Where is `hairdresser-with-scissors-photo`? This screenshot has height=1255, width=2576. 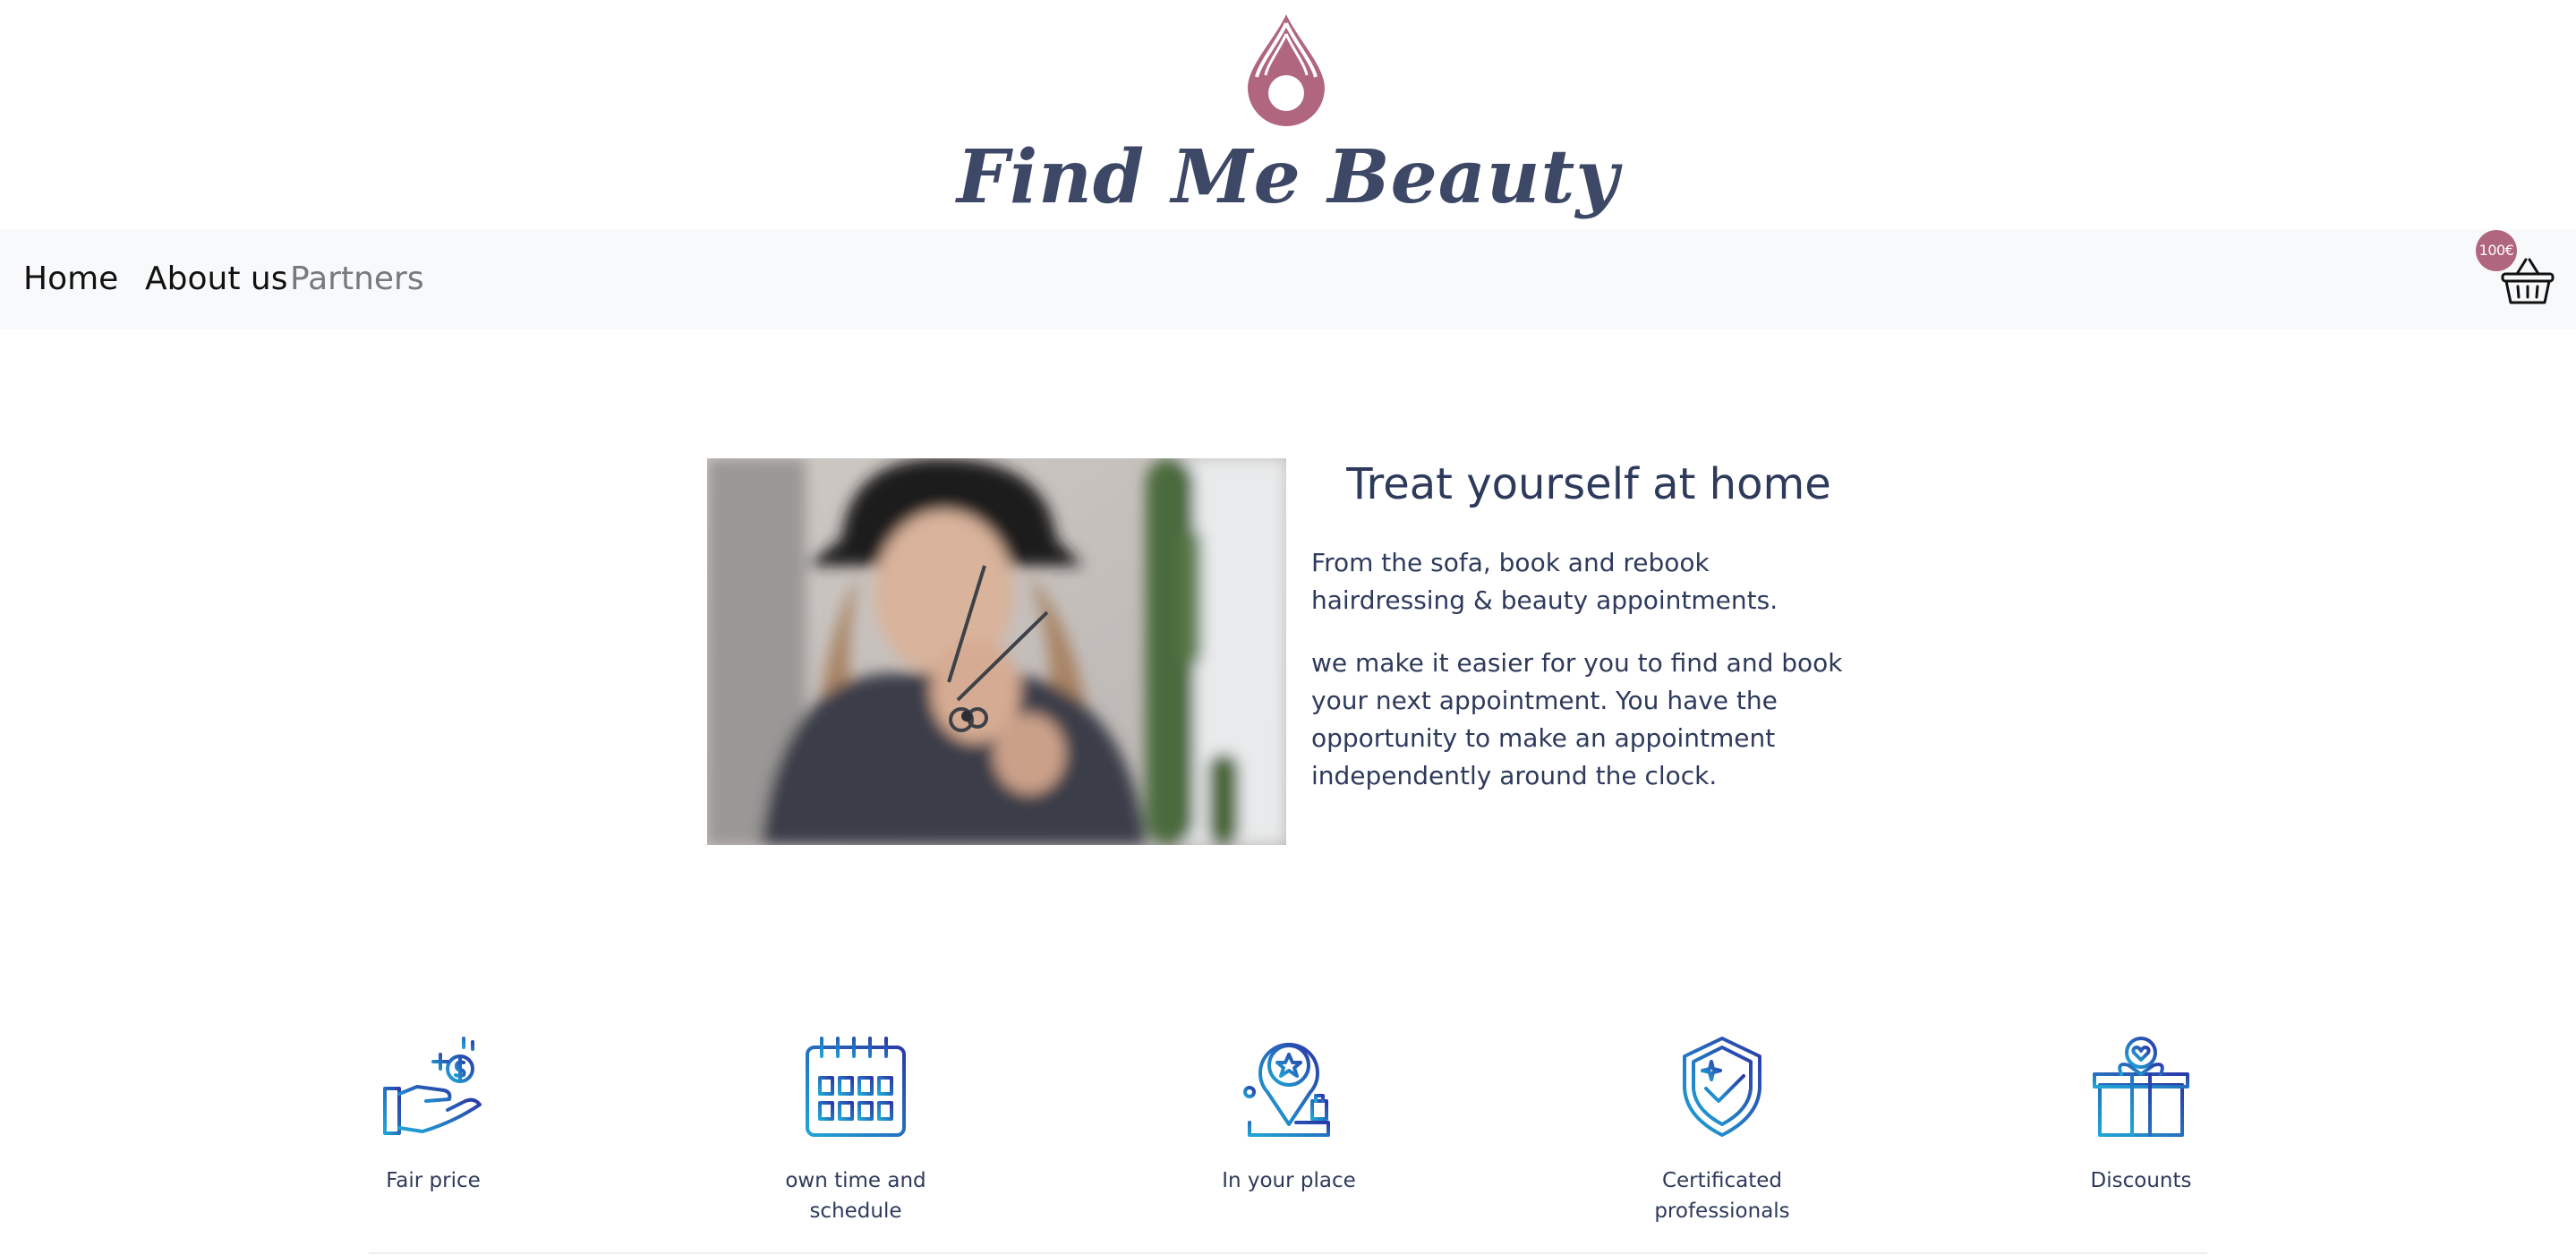
hairdresser-with-scissors-photo is located at coordinates (996, 651).